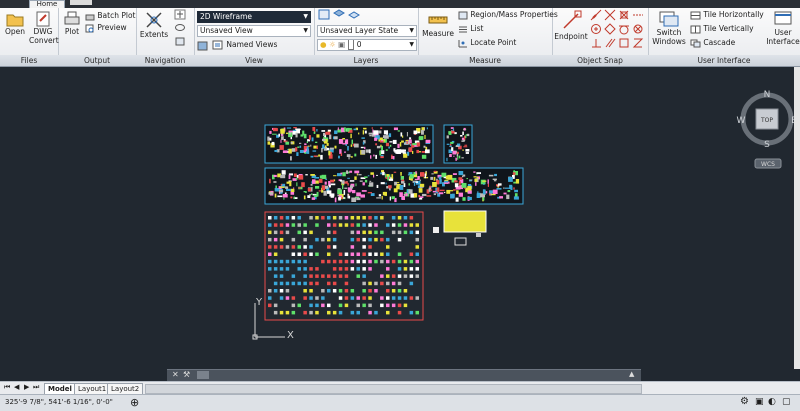  What do you see at coordinates (610, 16) in the screenshot?
I see `snap-intersection-icon` at bounding box center [610, 16].